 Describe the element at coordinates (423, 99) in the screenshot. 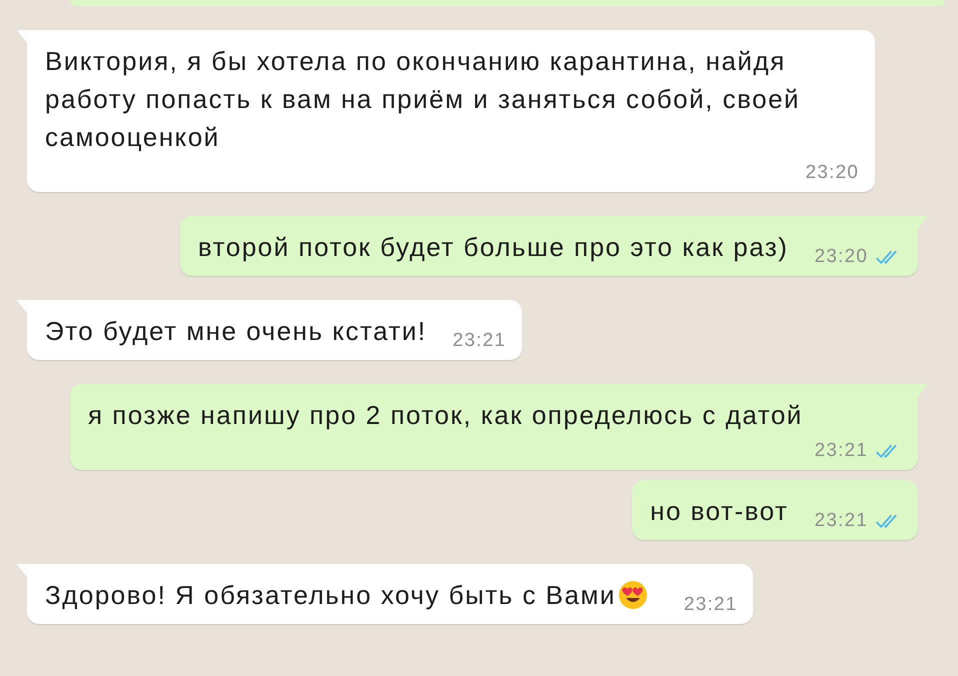

I see `message-text: Виктория, я бы хотела по окончанию карантина, найдя работу попасть к вам на приём и заняться собой, своей самооценкой` at that location.